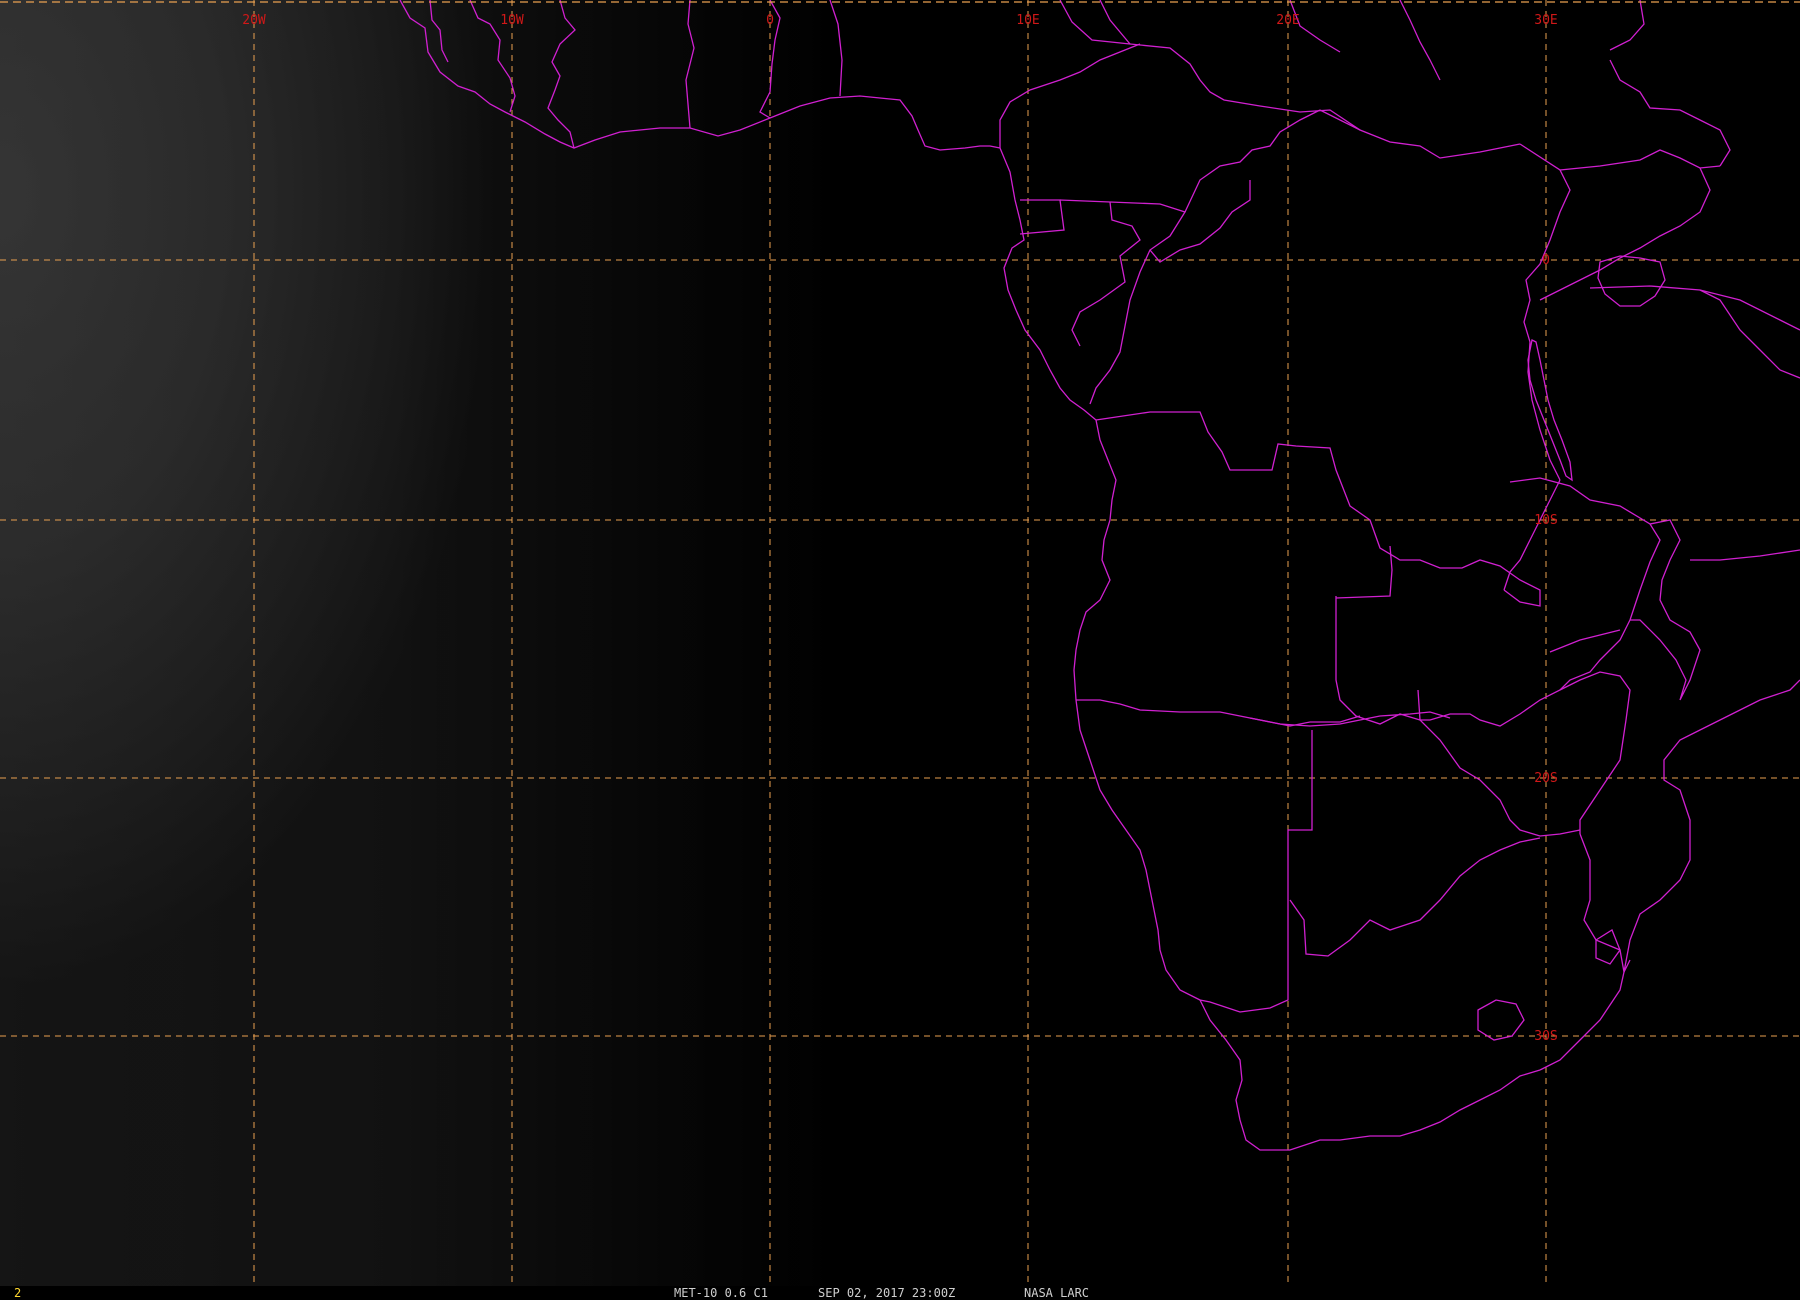  Describe the element at coordinates (770, 20) in the screenshot. I see `longitude-label: 0` at that location.